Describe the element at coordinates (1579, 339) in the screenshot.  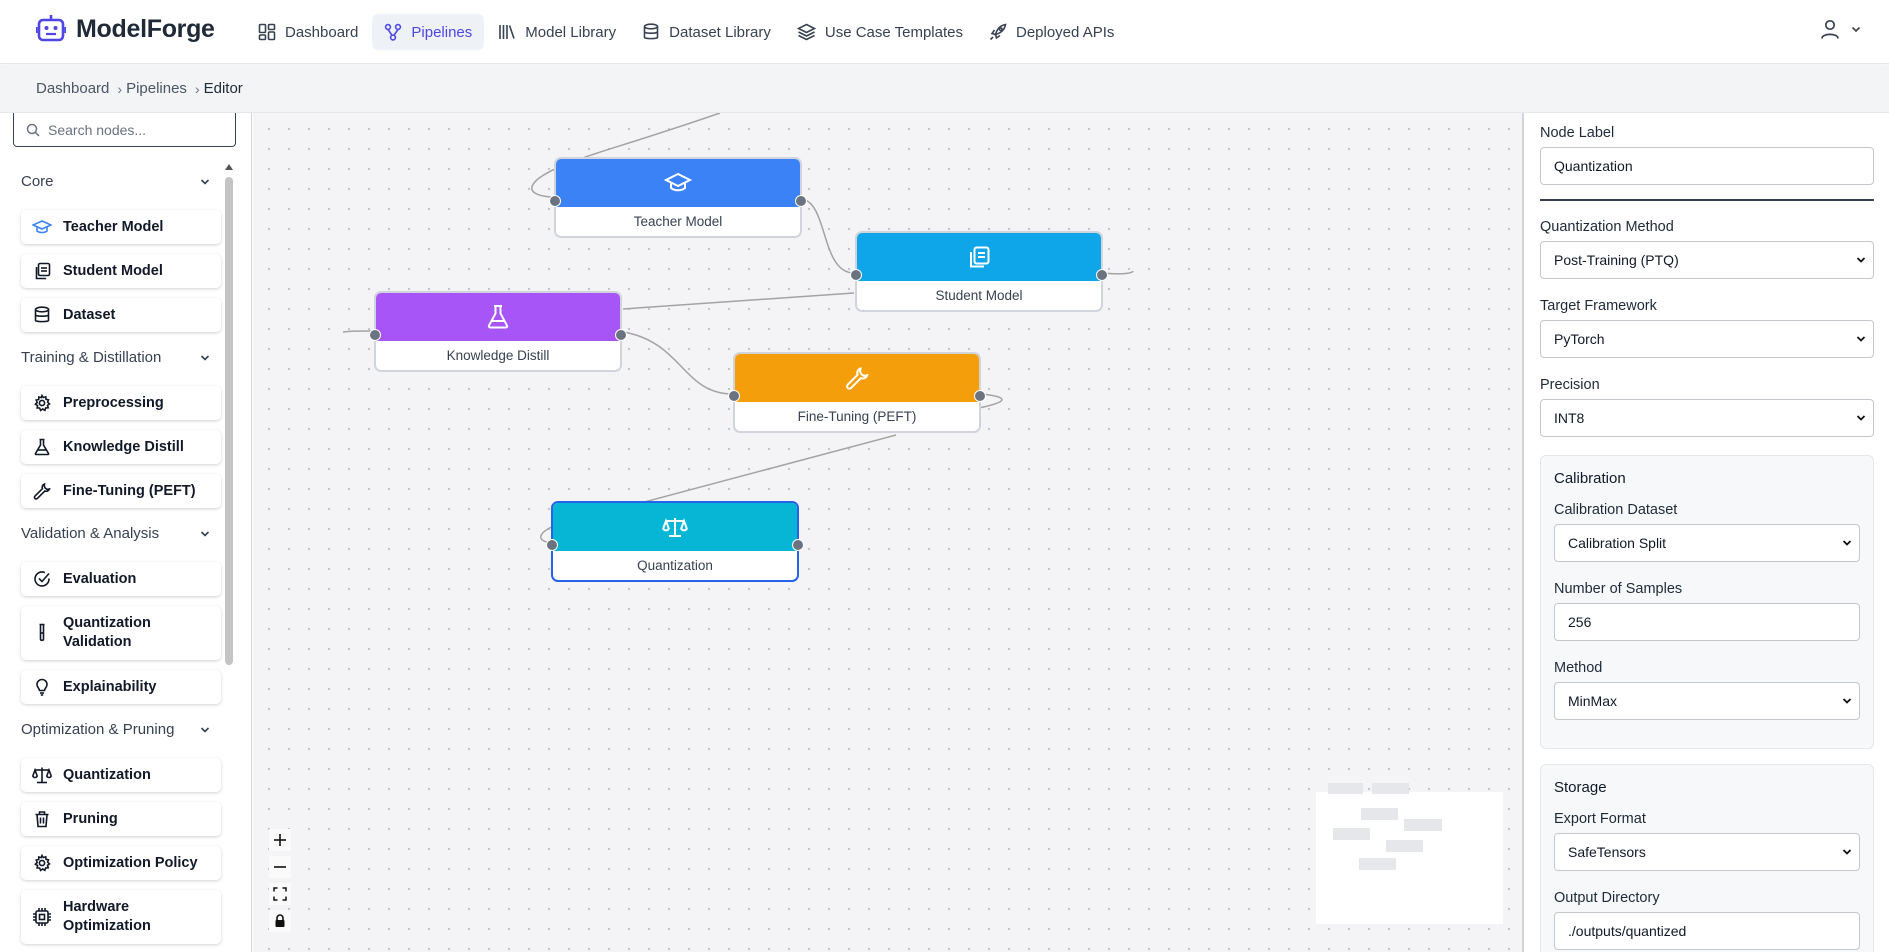
I see `target-framework-value: PyTorch` at that location.